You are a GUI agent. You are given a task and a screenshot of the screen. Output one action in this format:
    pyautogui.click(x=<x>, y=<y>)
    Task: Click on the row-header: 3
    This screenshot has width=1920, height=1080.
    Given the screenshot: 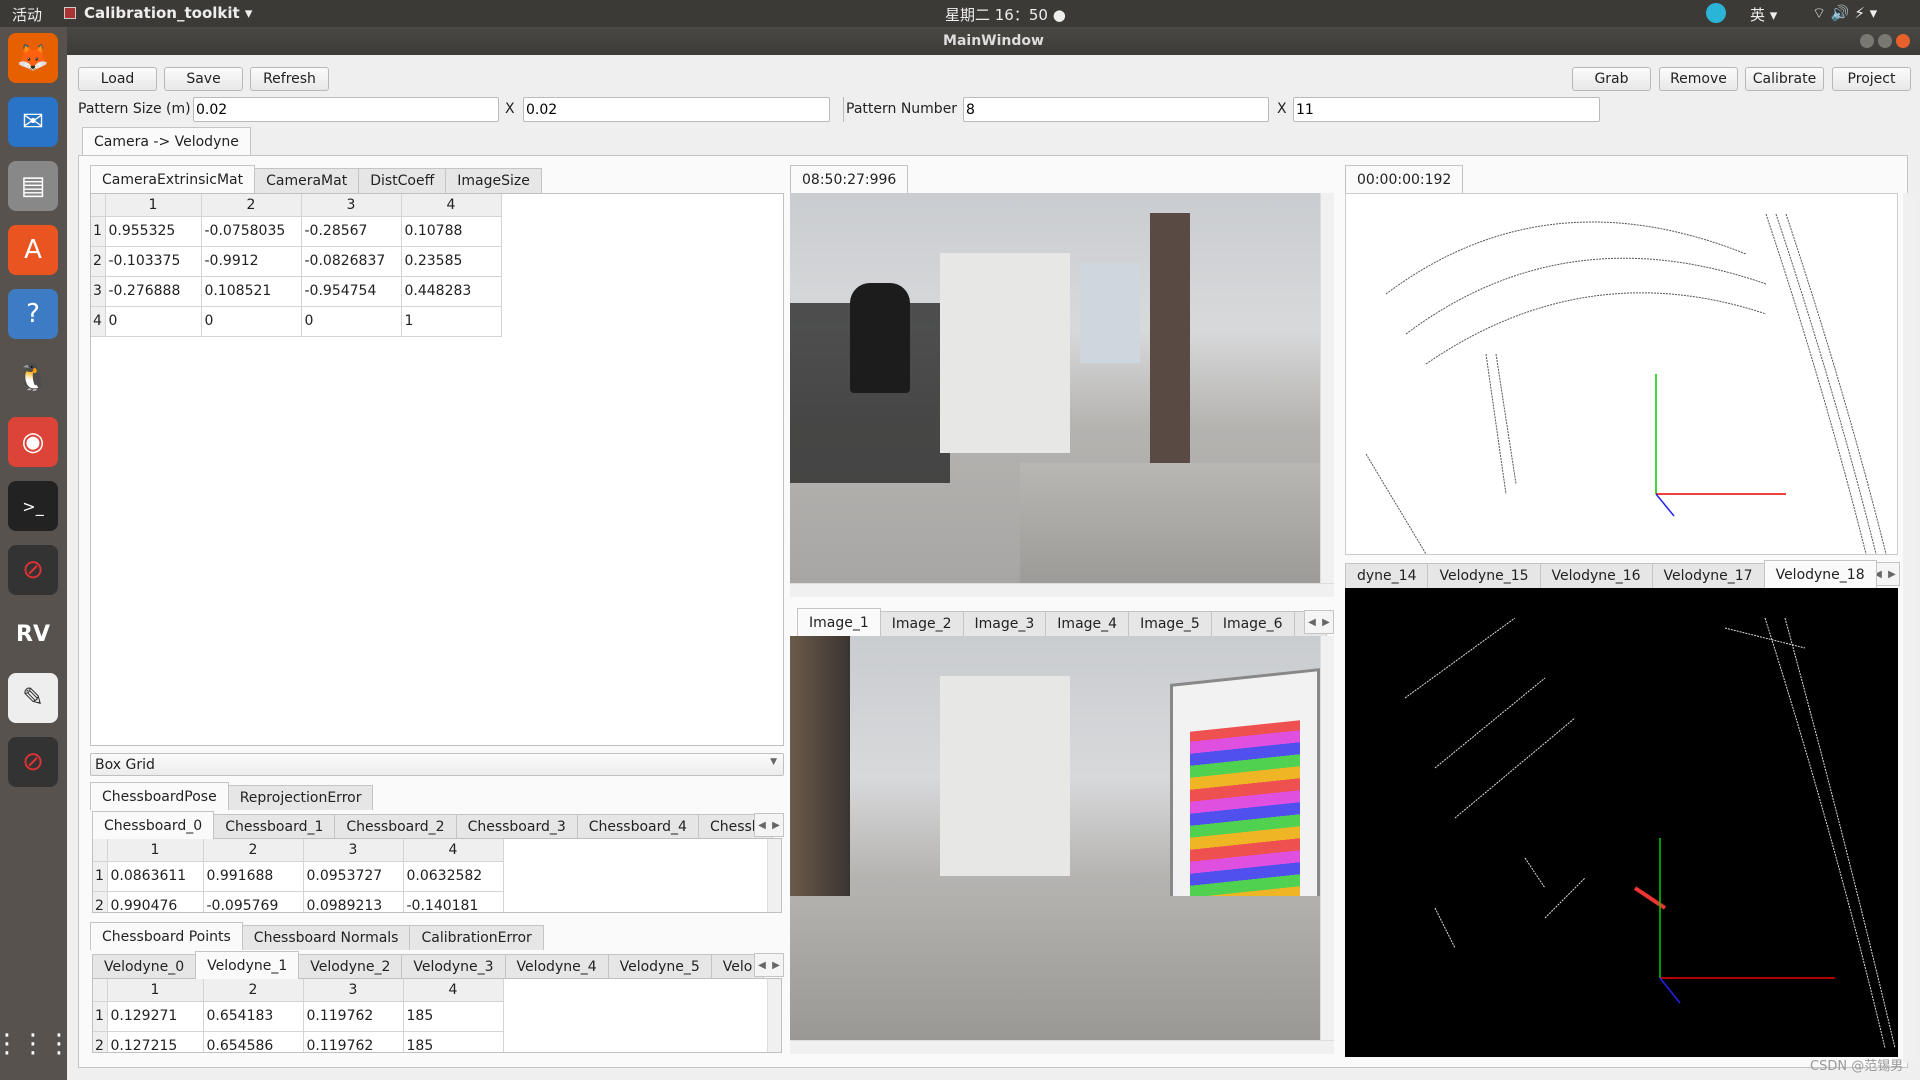 What is the action you would take?
    pyautogui.click(x=98, y=291)
    